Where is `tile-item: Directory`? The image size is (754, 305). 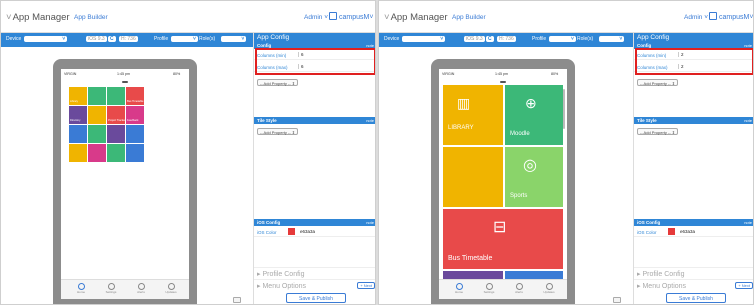 tile-item: Directory is located at coordinates (78, 115).